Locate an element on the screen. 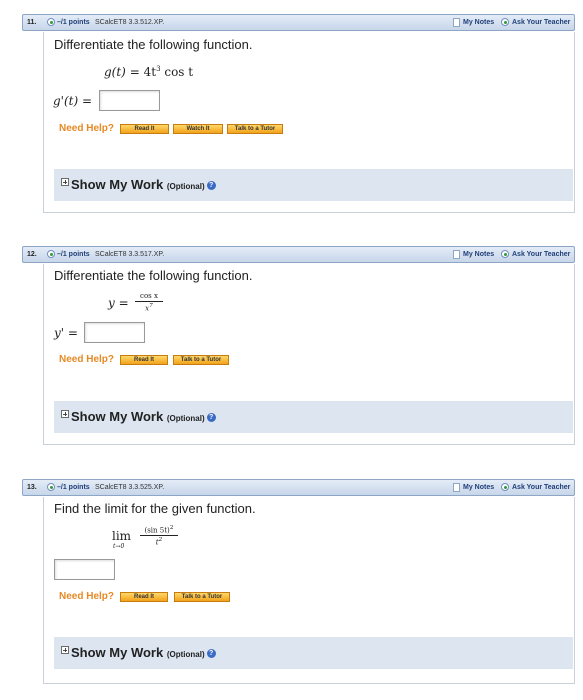 This screenshot has width=583, height=700. function-coef: 4t is located at coordinates (150, 72).